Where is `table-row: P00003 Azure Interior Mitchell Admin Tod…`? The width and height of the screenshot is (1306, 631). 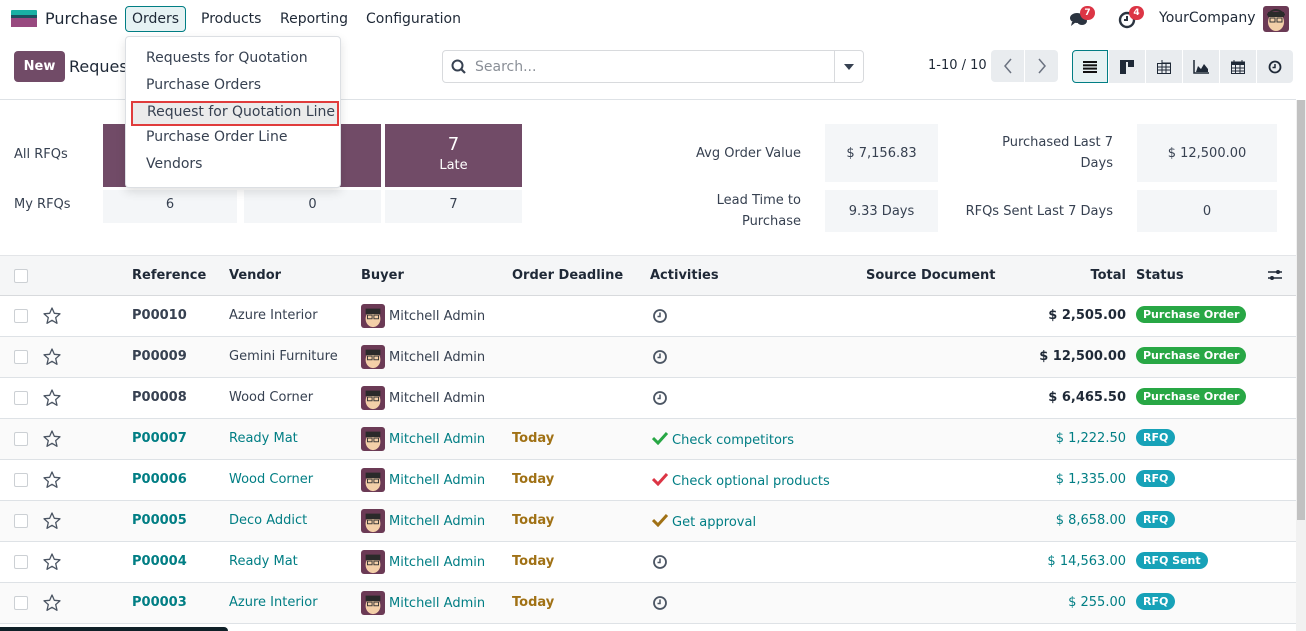 table-row: P00003 Azure Interior Mitchell Admin Tod… is located at coordinates (648, 603).